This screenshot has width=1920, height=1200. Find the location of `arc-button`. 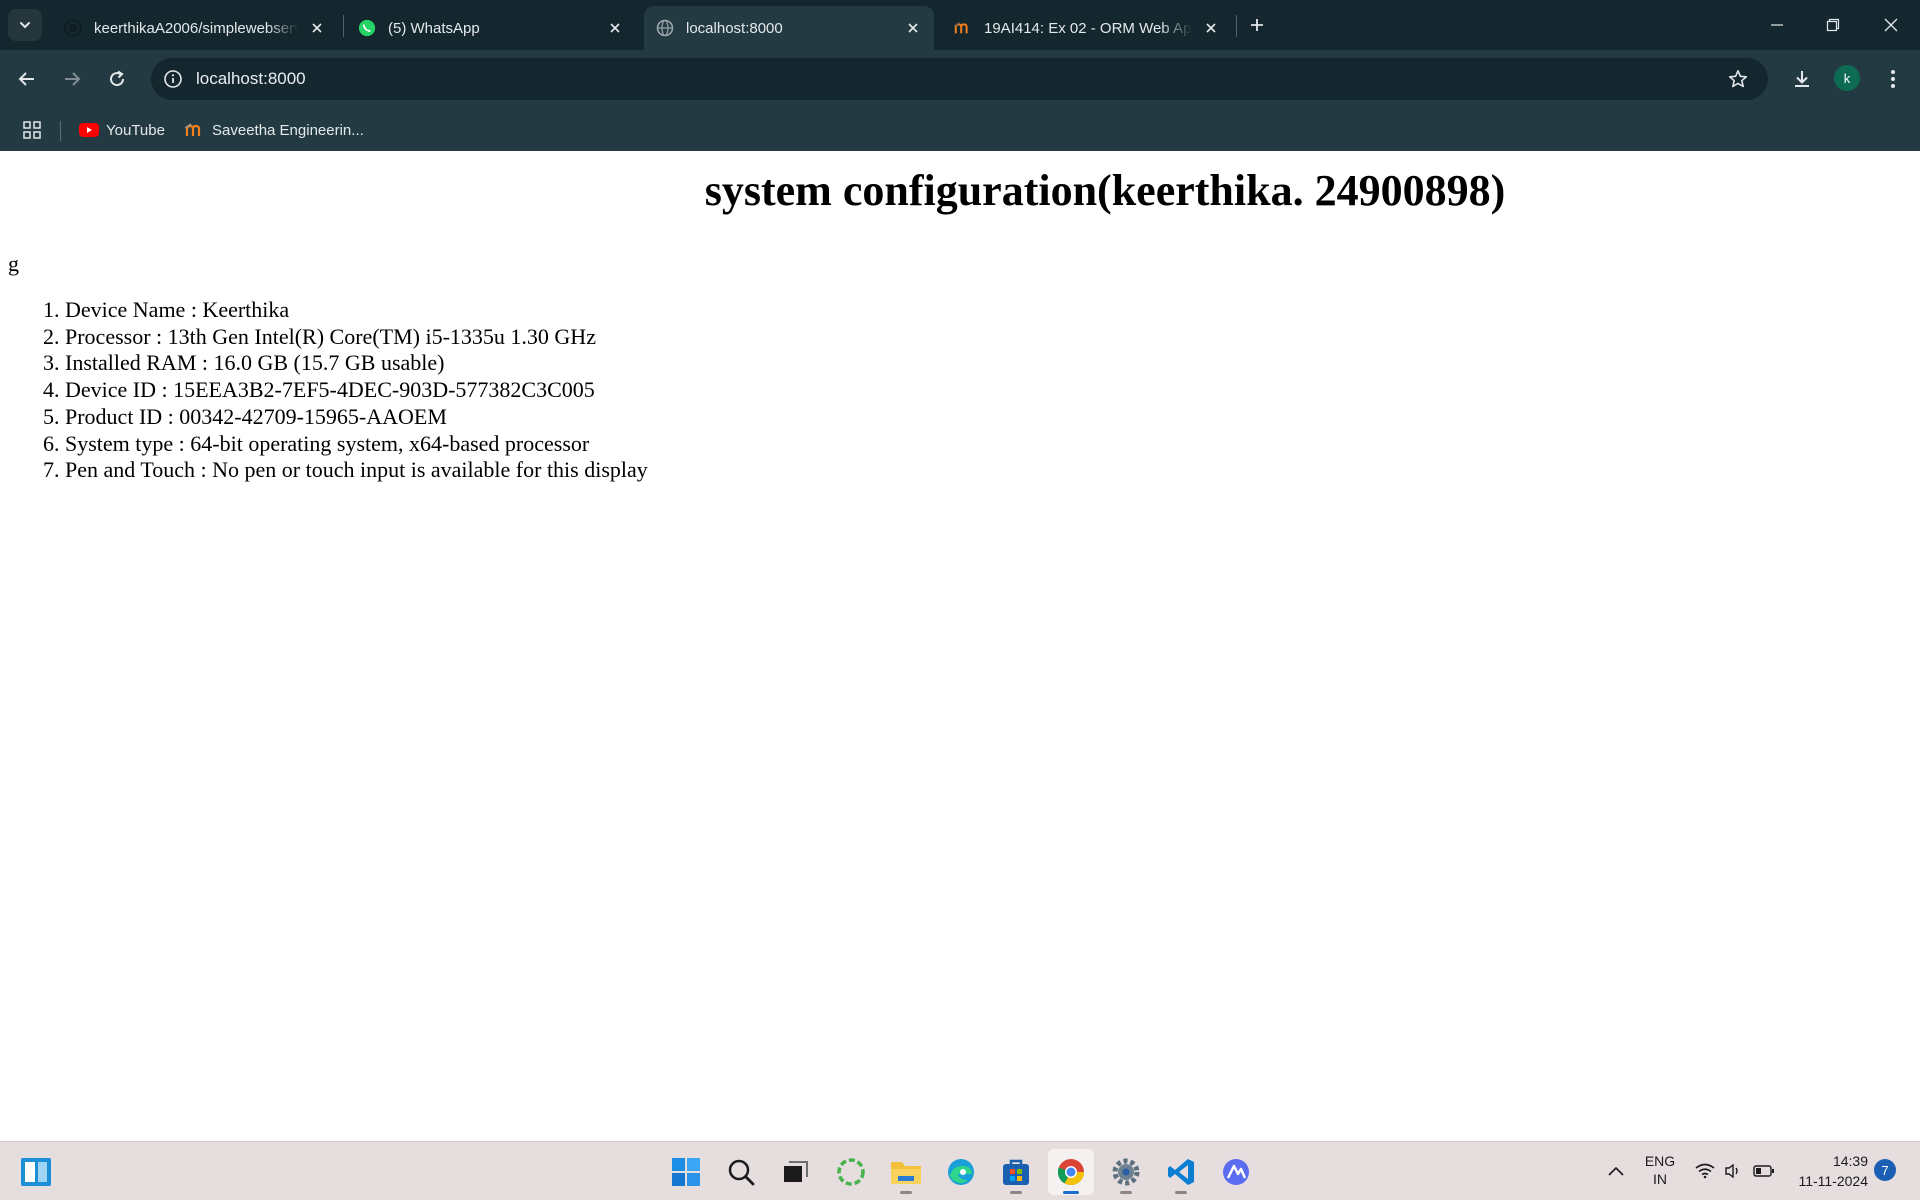

arc-button is located at coordinates (1236, 1172).